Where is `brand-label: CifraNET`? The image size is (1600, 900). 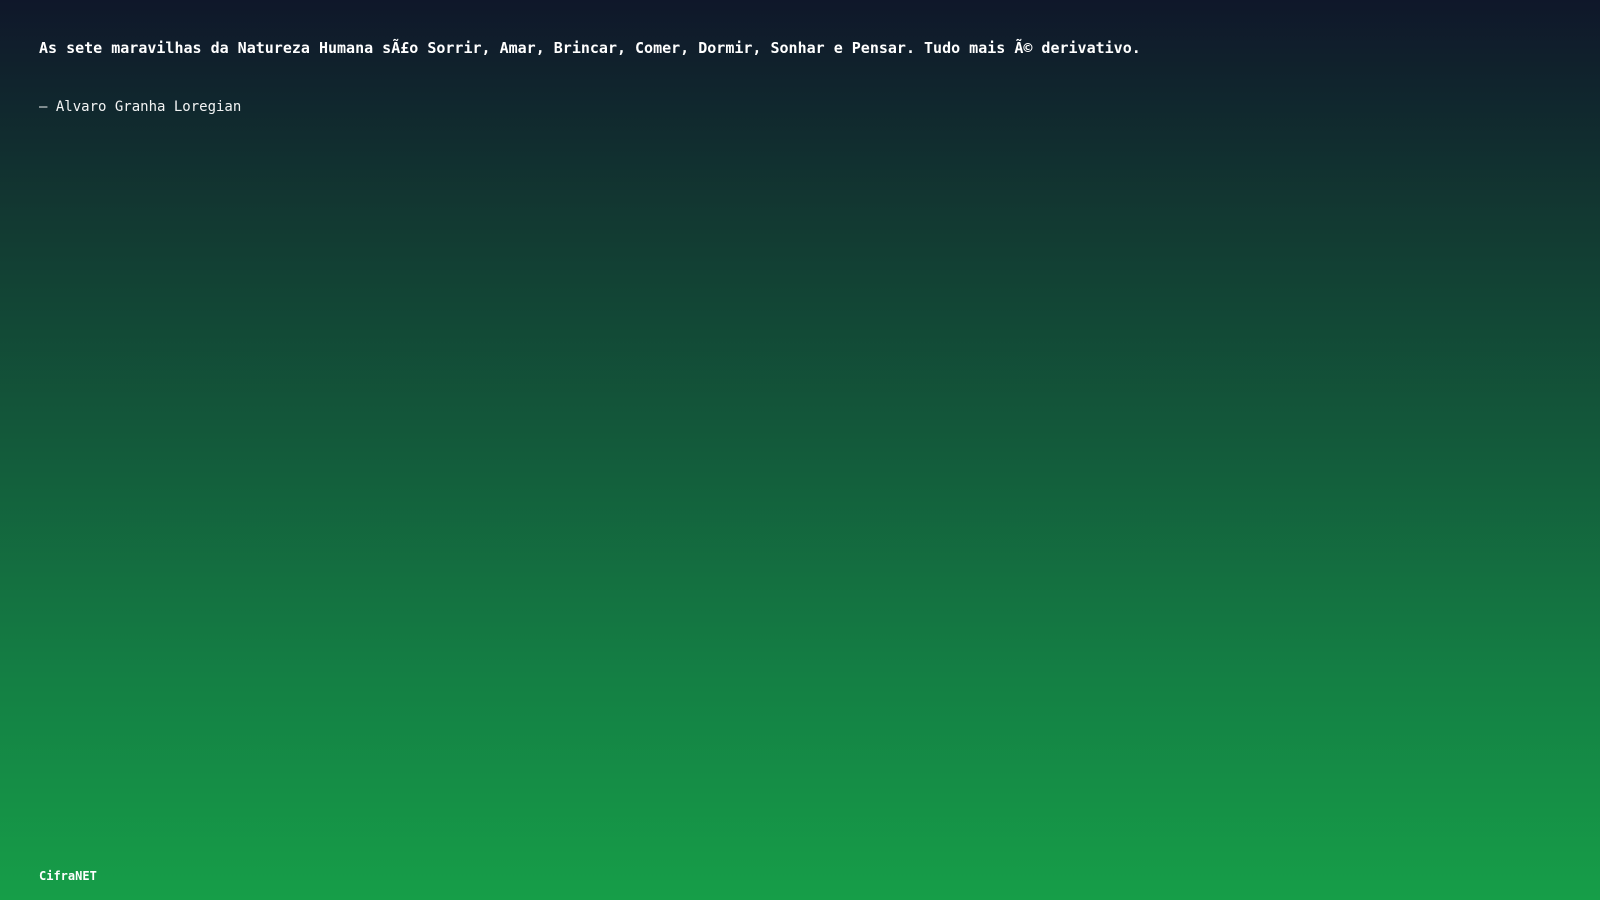
brand-label: CifraNET is located at coordinates (68, 876).